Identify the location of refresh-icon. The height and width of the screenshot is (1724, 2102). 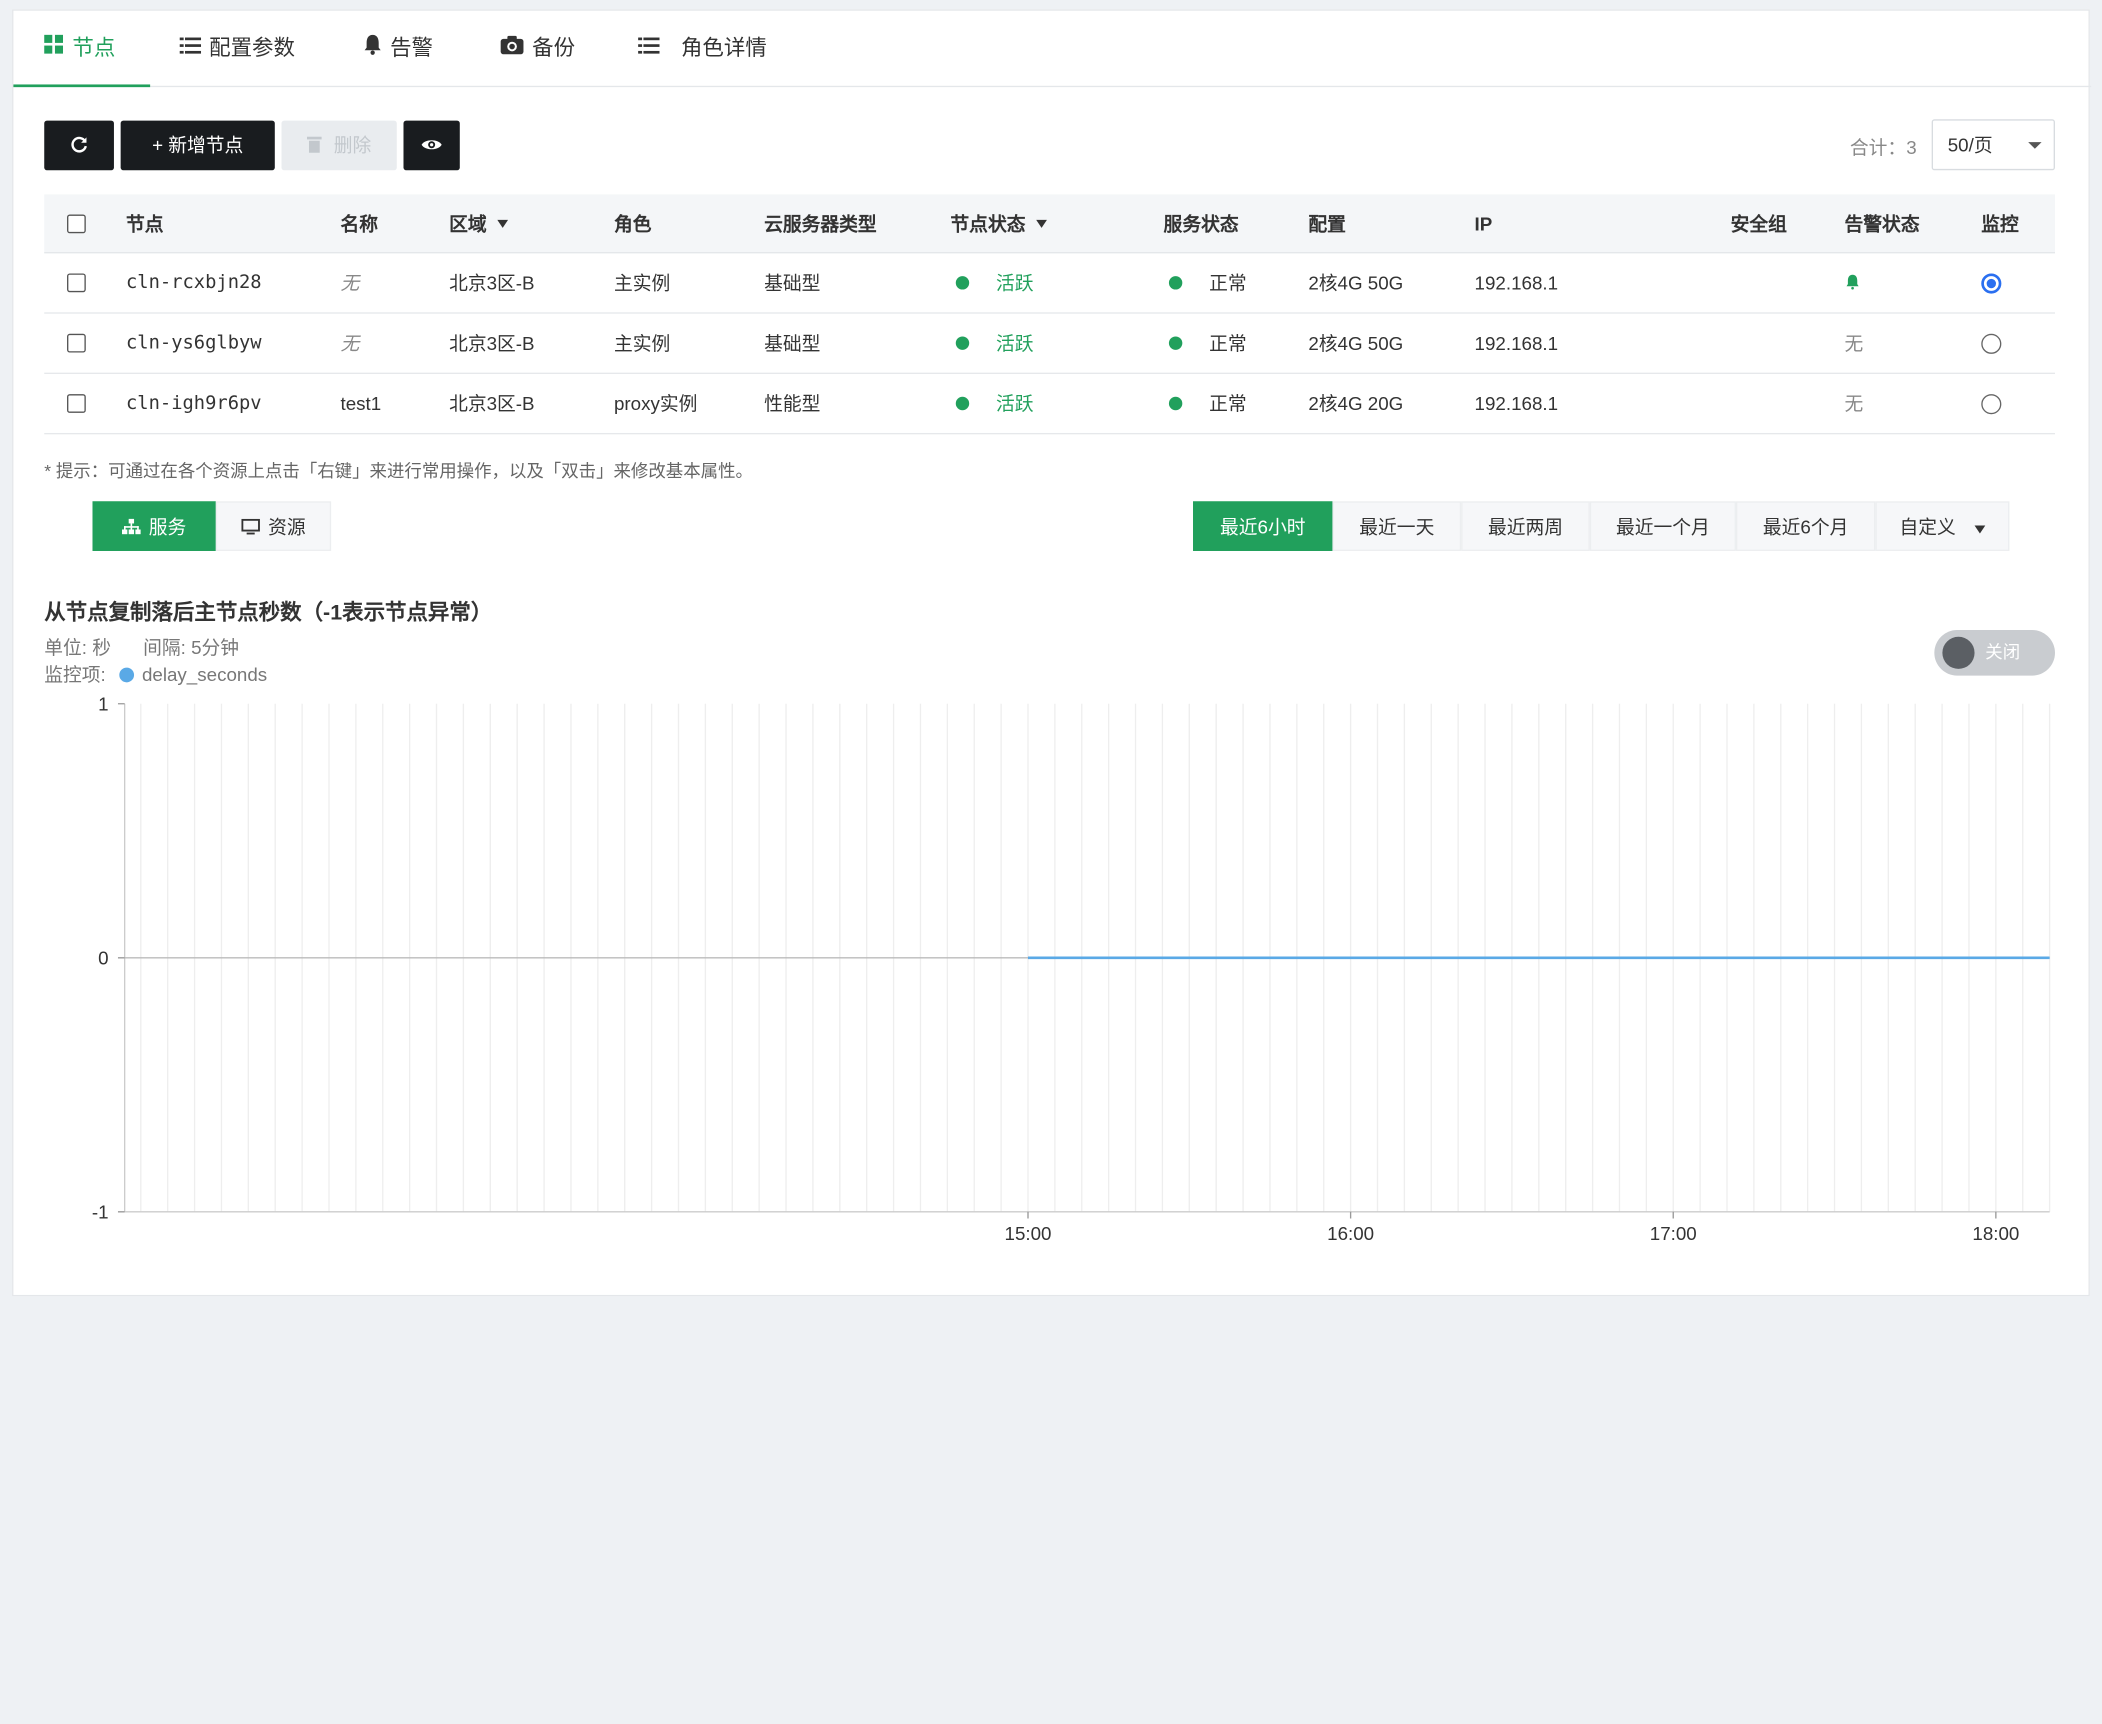
(79, 144).